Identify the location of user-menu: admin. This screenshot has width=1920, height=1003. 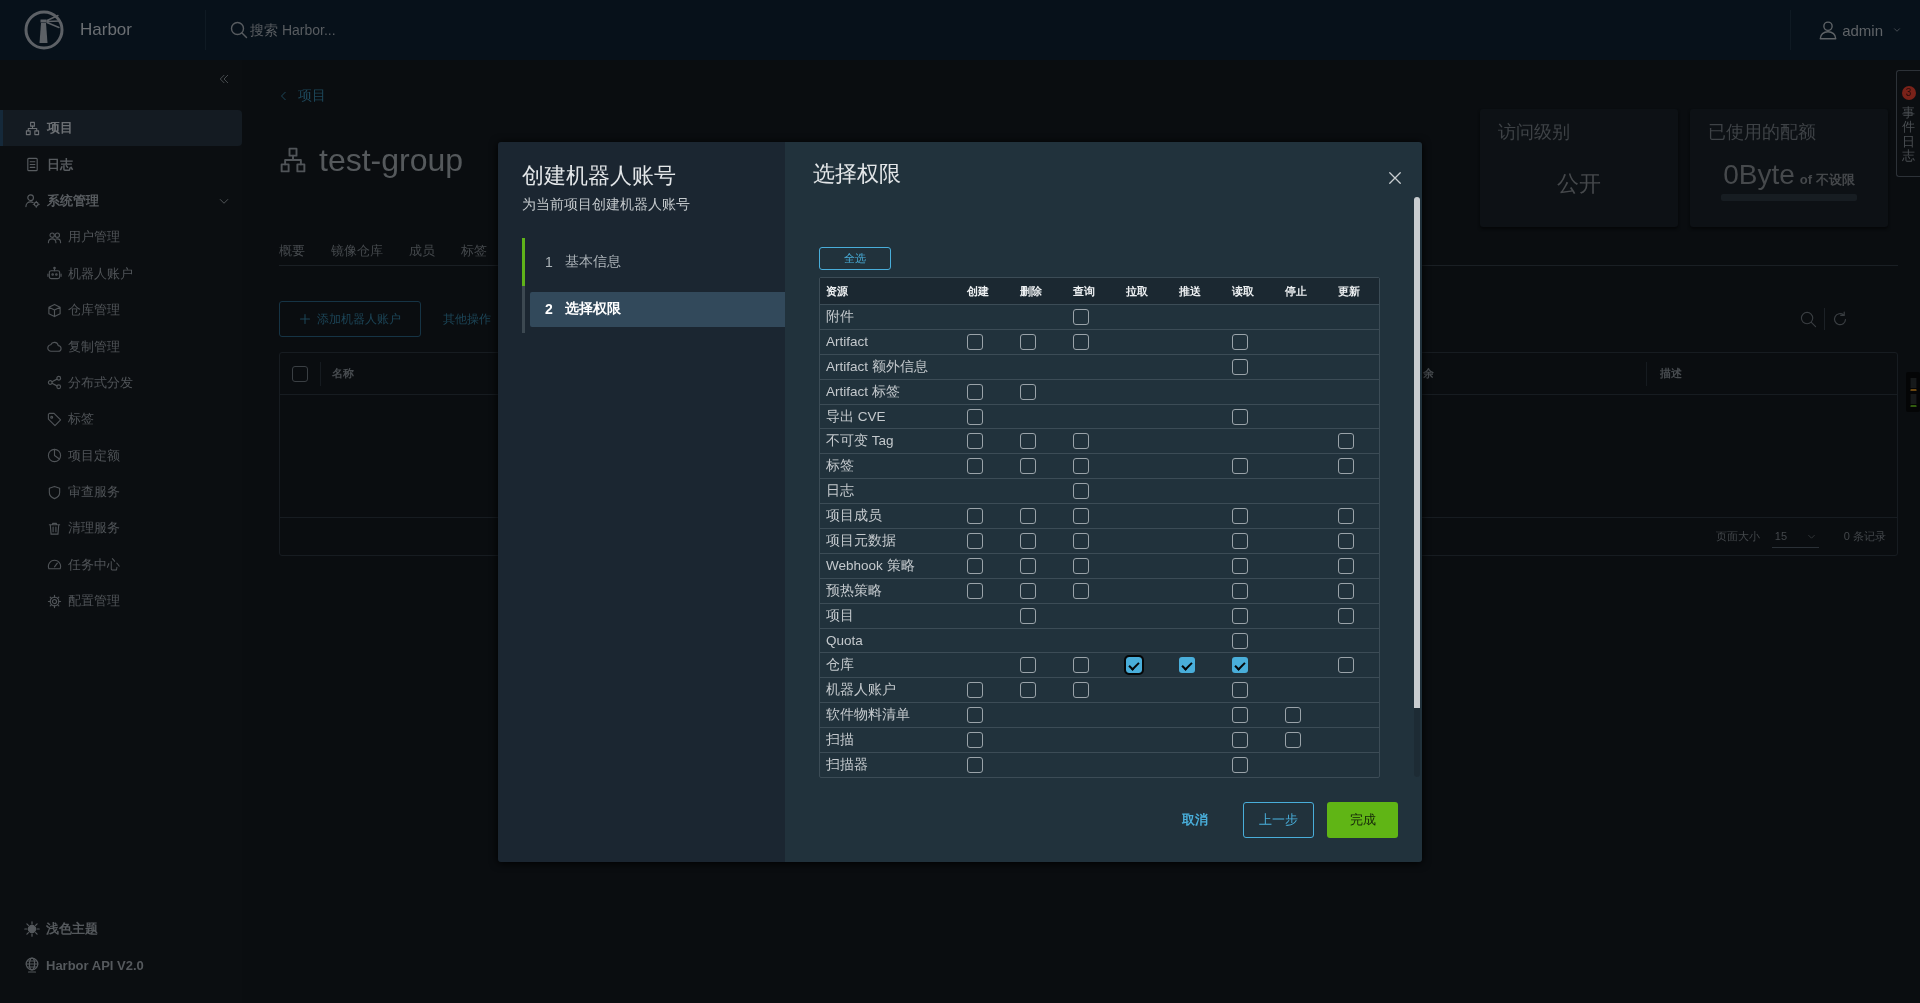
(1855, 30).